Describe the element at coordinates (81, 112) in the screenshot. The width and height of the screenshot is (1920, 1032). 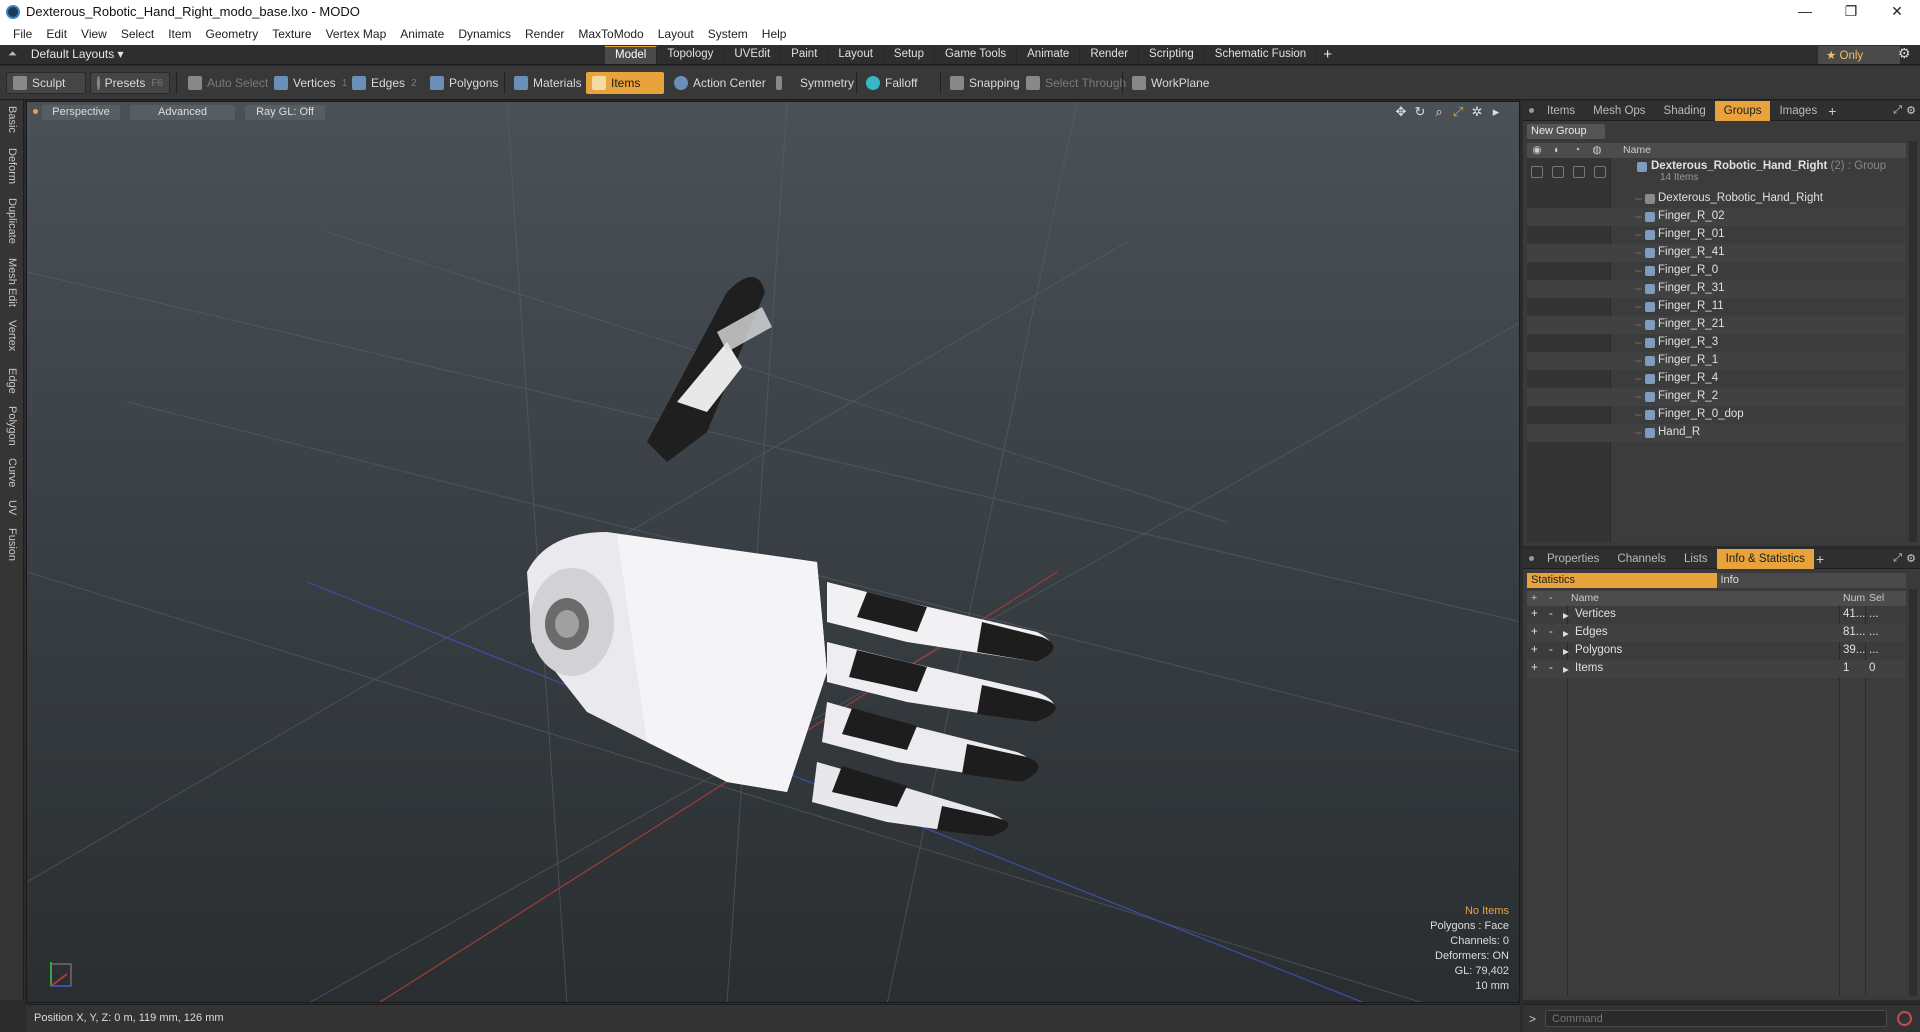
I see `perspective-button: Perspective` at that location.